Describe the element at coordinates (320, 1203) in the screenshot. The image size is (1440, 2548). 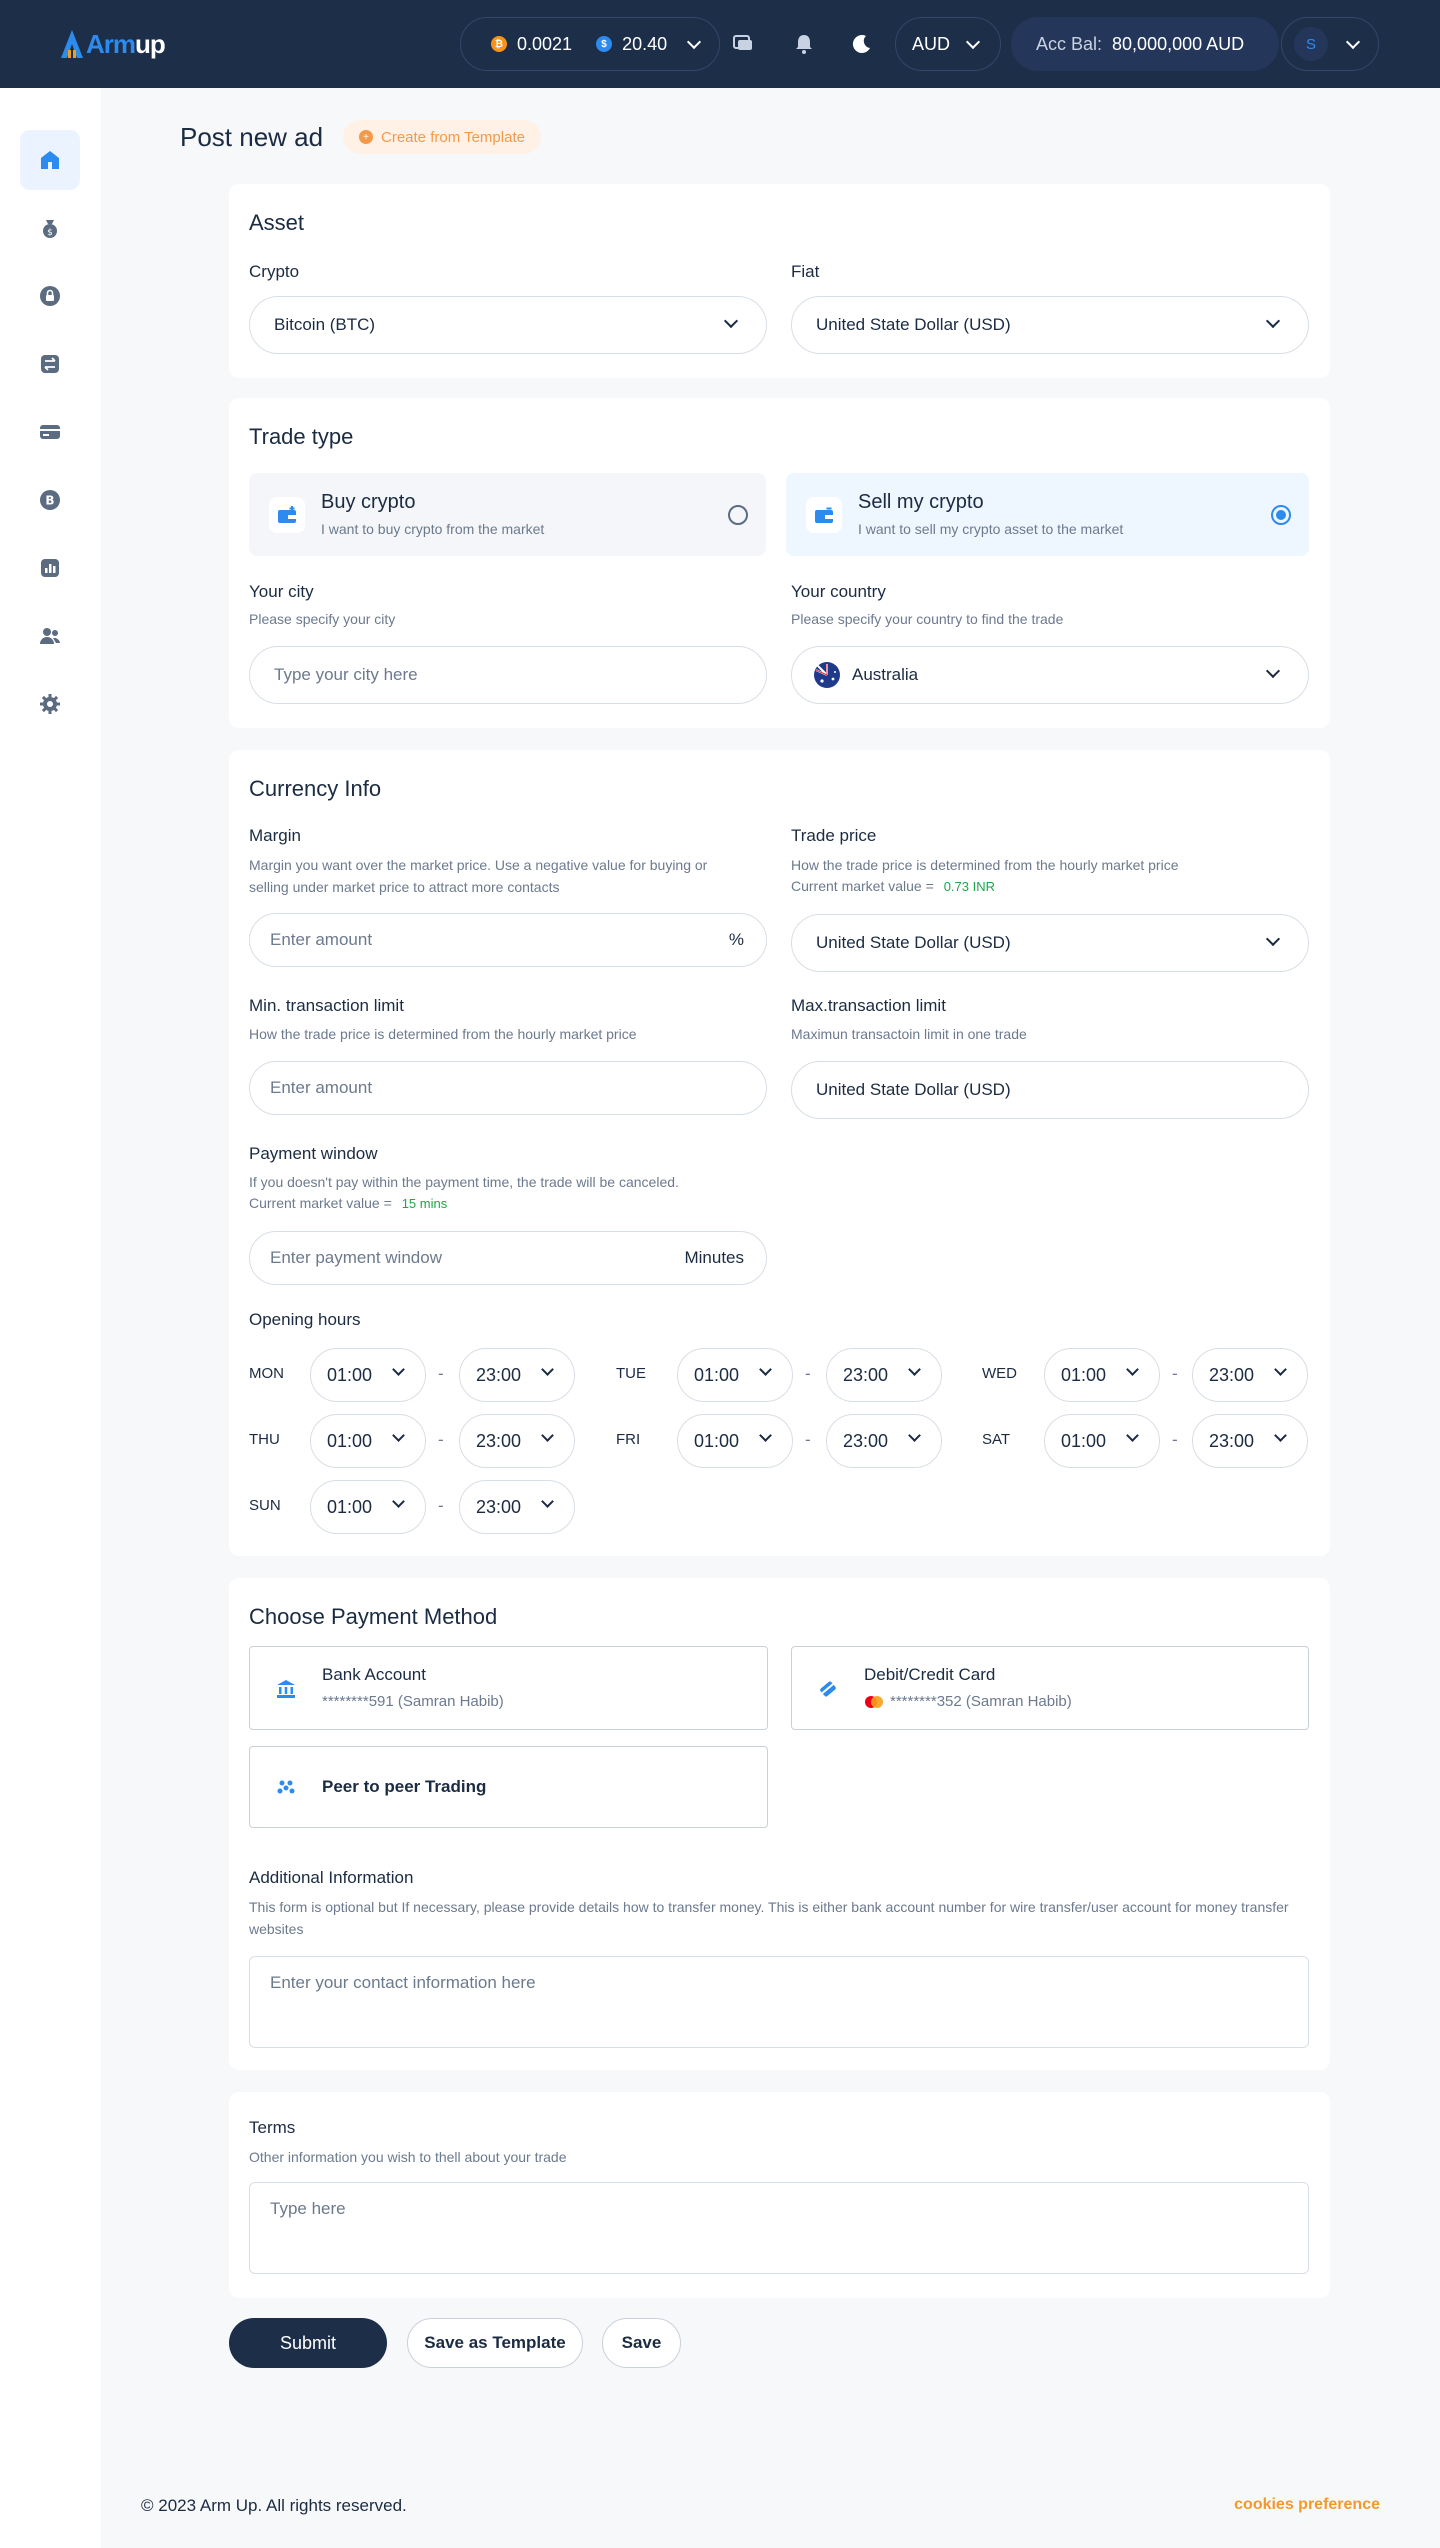
I see `payment-window-market-label: Current market value =` at that location.